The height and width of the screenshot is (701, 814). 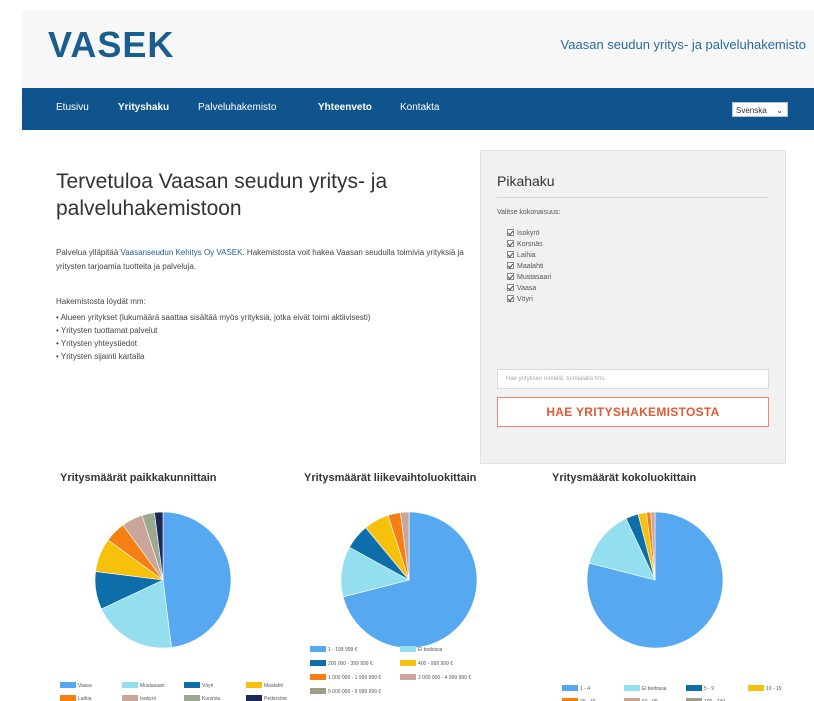 I want to click on nav-item-yhteenveto: Yhteenveto, so click(x=345, y=107).